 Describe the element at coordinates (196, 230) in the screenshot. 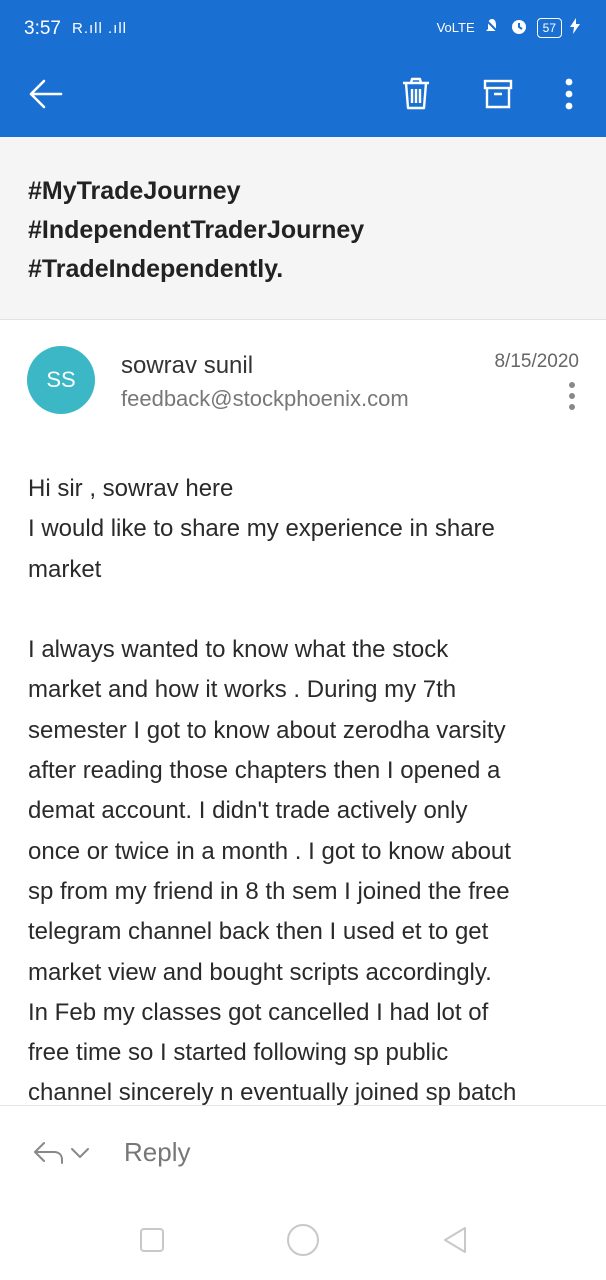

I see `subject-line: #IndependentTraderJourney` at that location.